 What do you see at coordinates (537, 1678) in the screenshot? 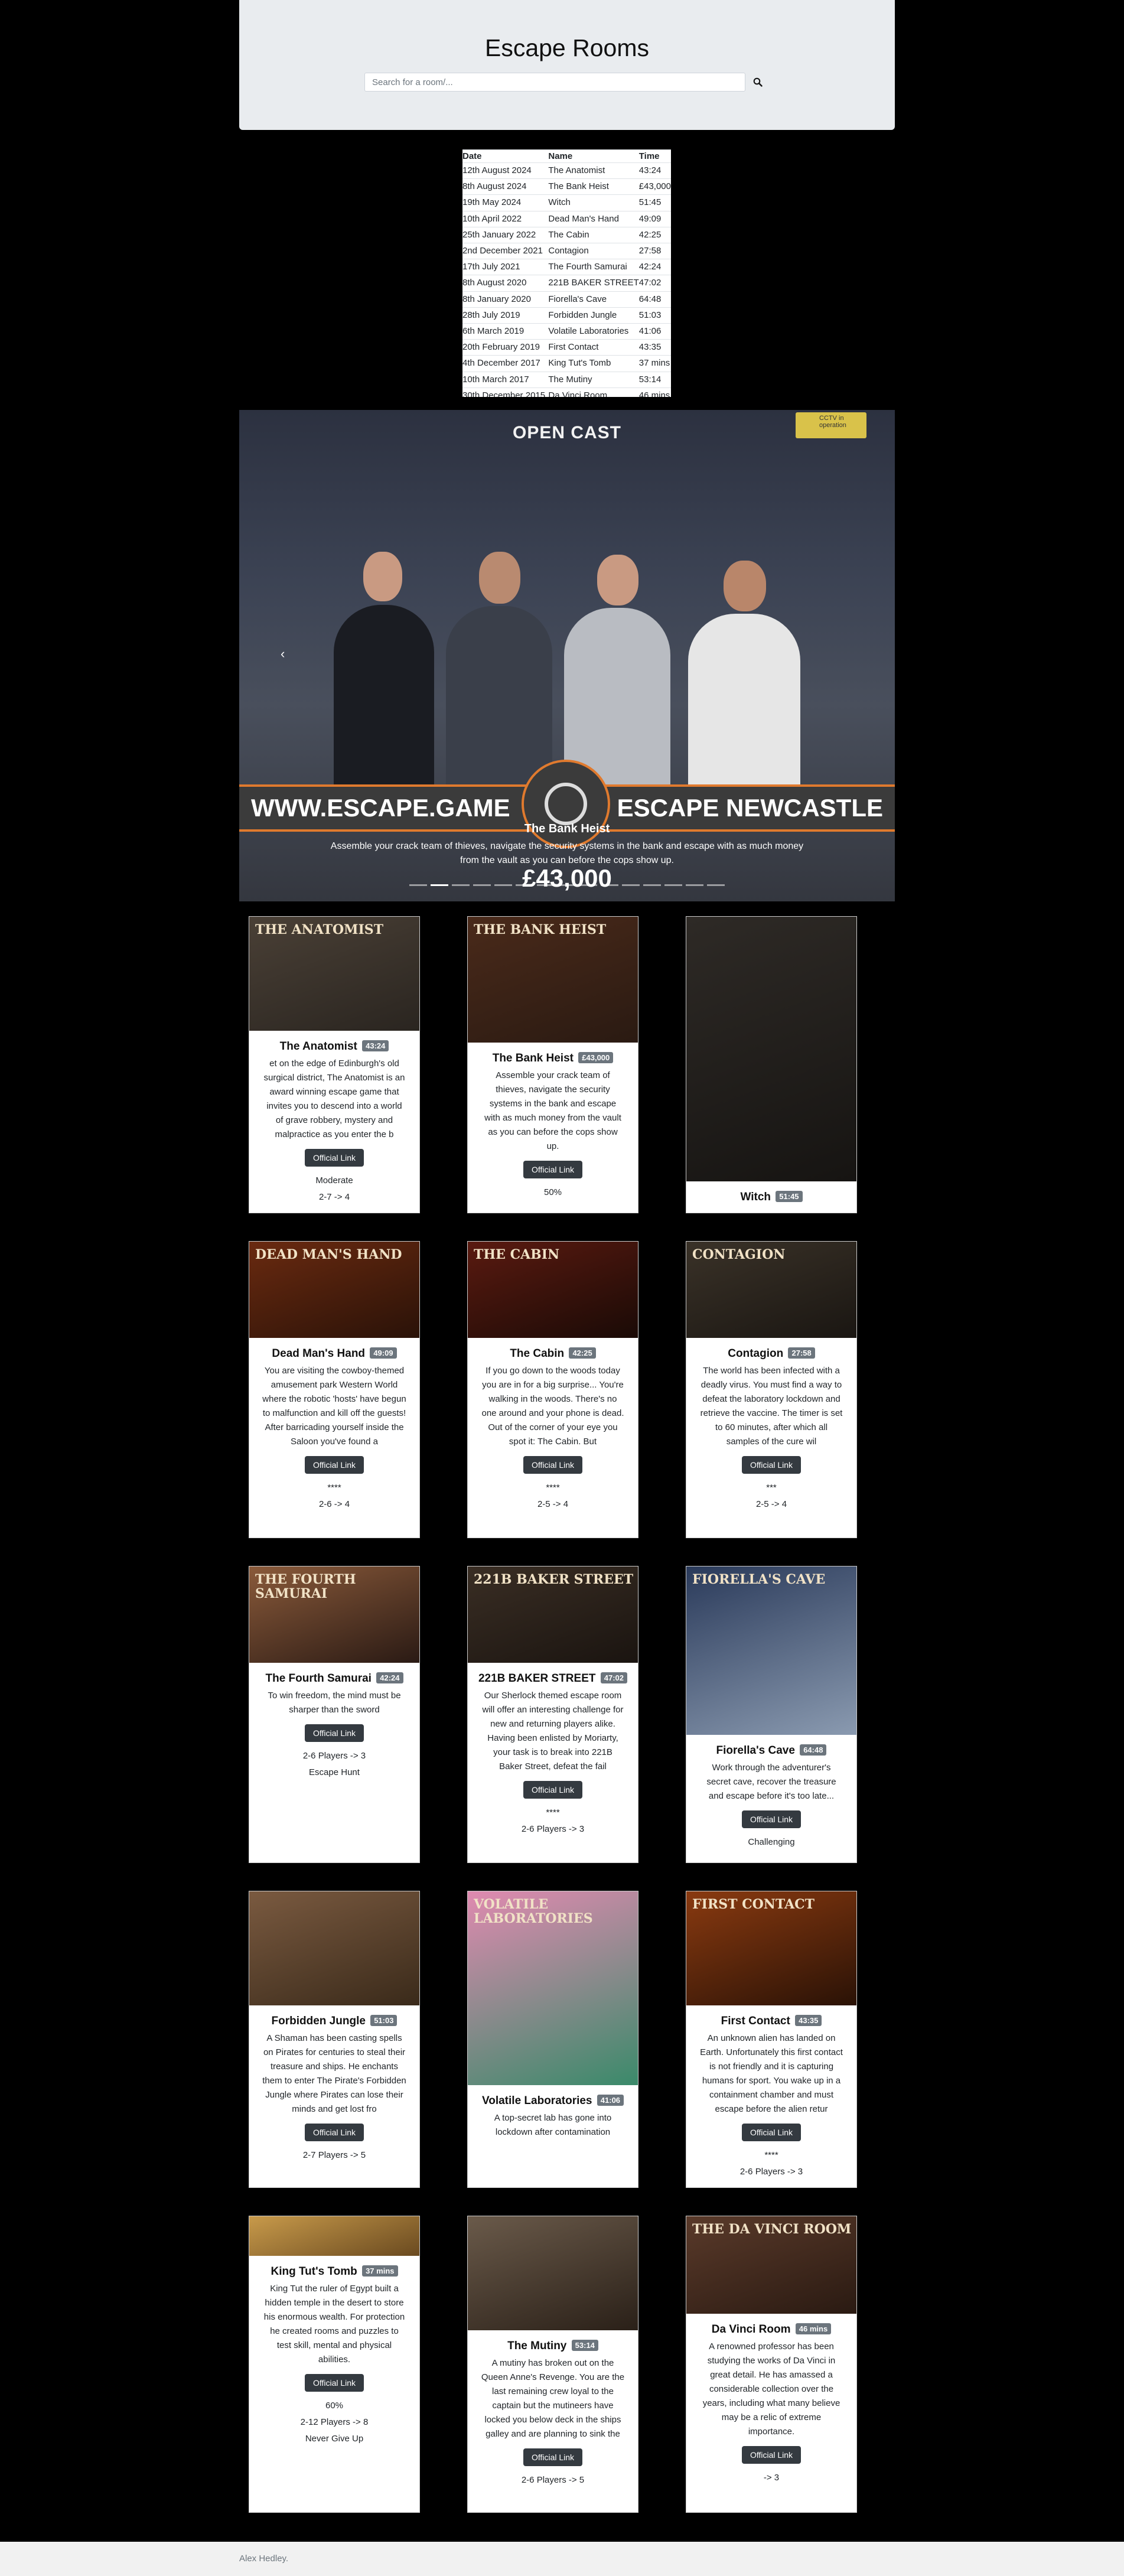
I see `room-name: 221B BAKER STREET` at bounding box center [537, 1678].